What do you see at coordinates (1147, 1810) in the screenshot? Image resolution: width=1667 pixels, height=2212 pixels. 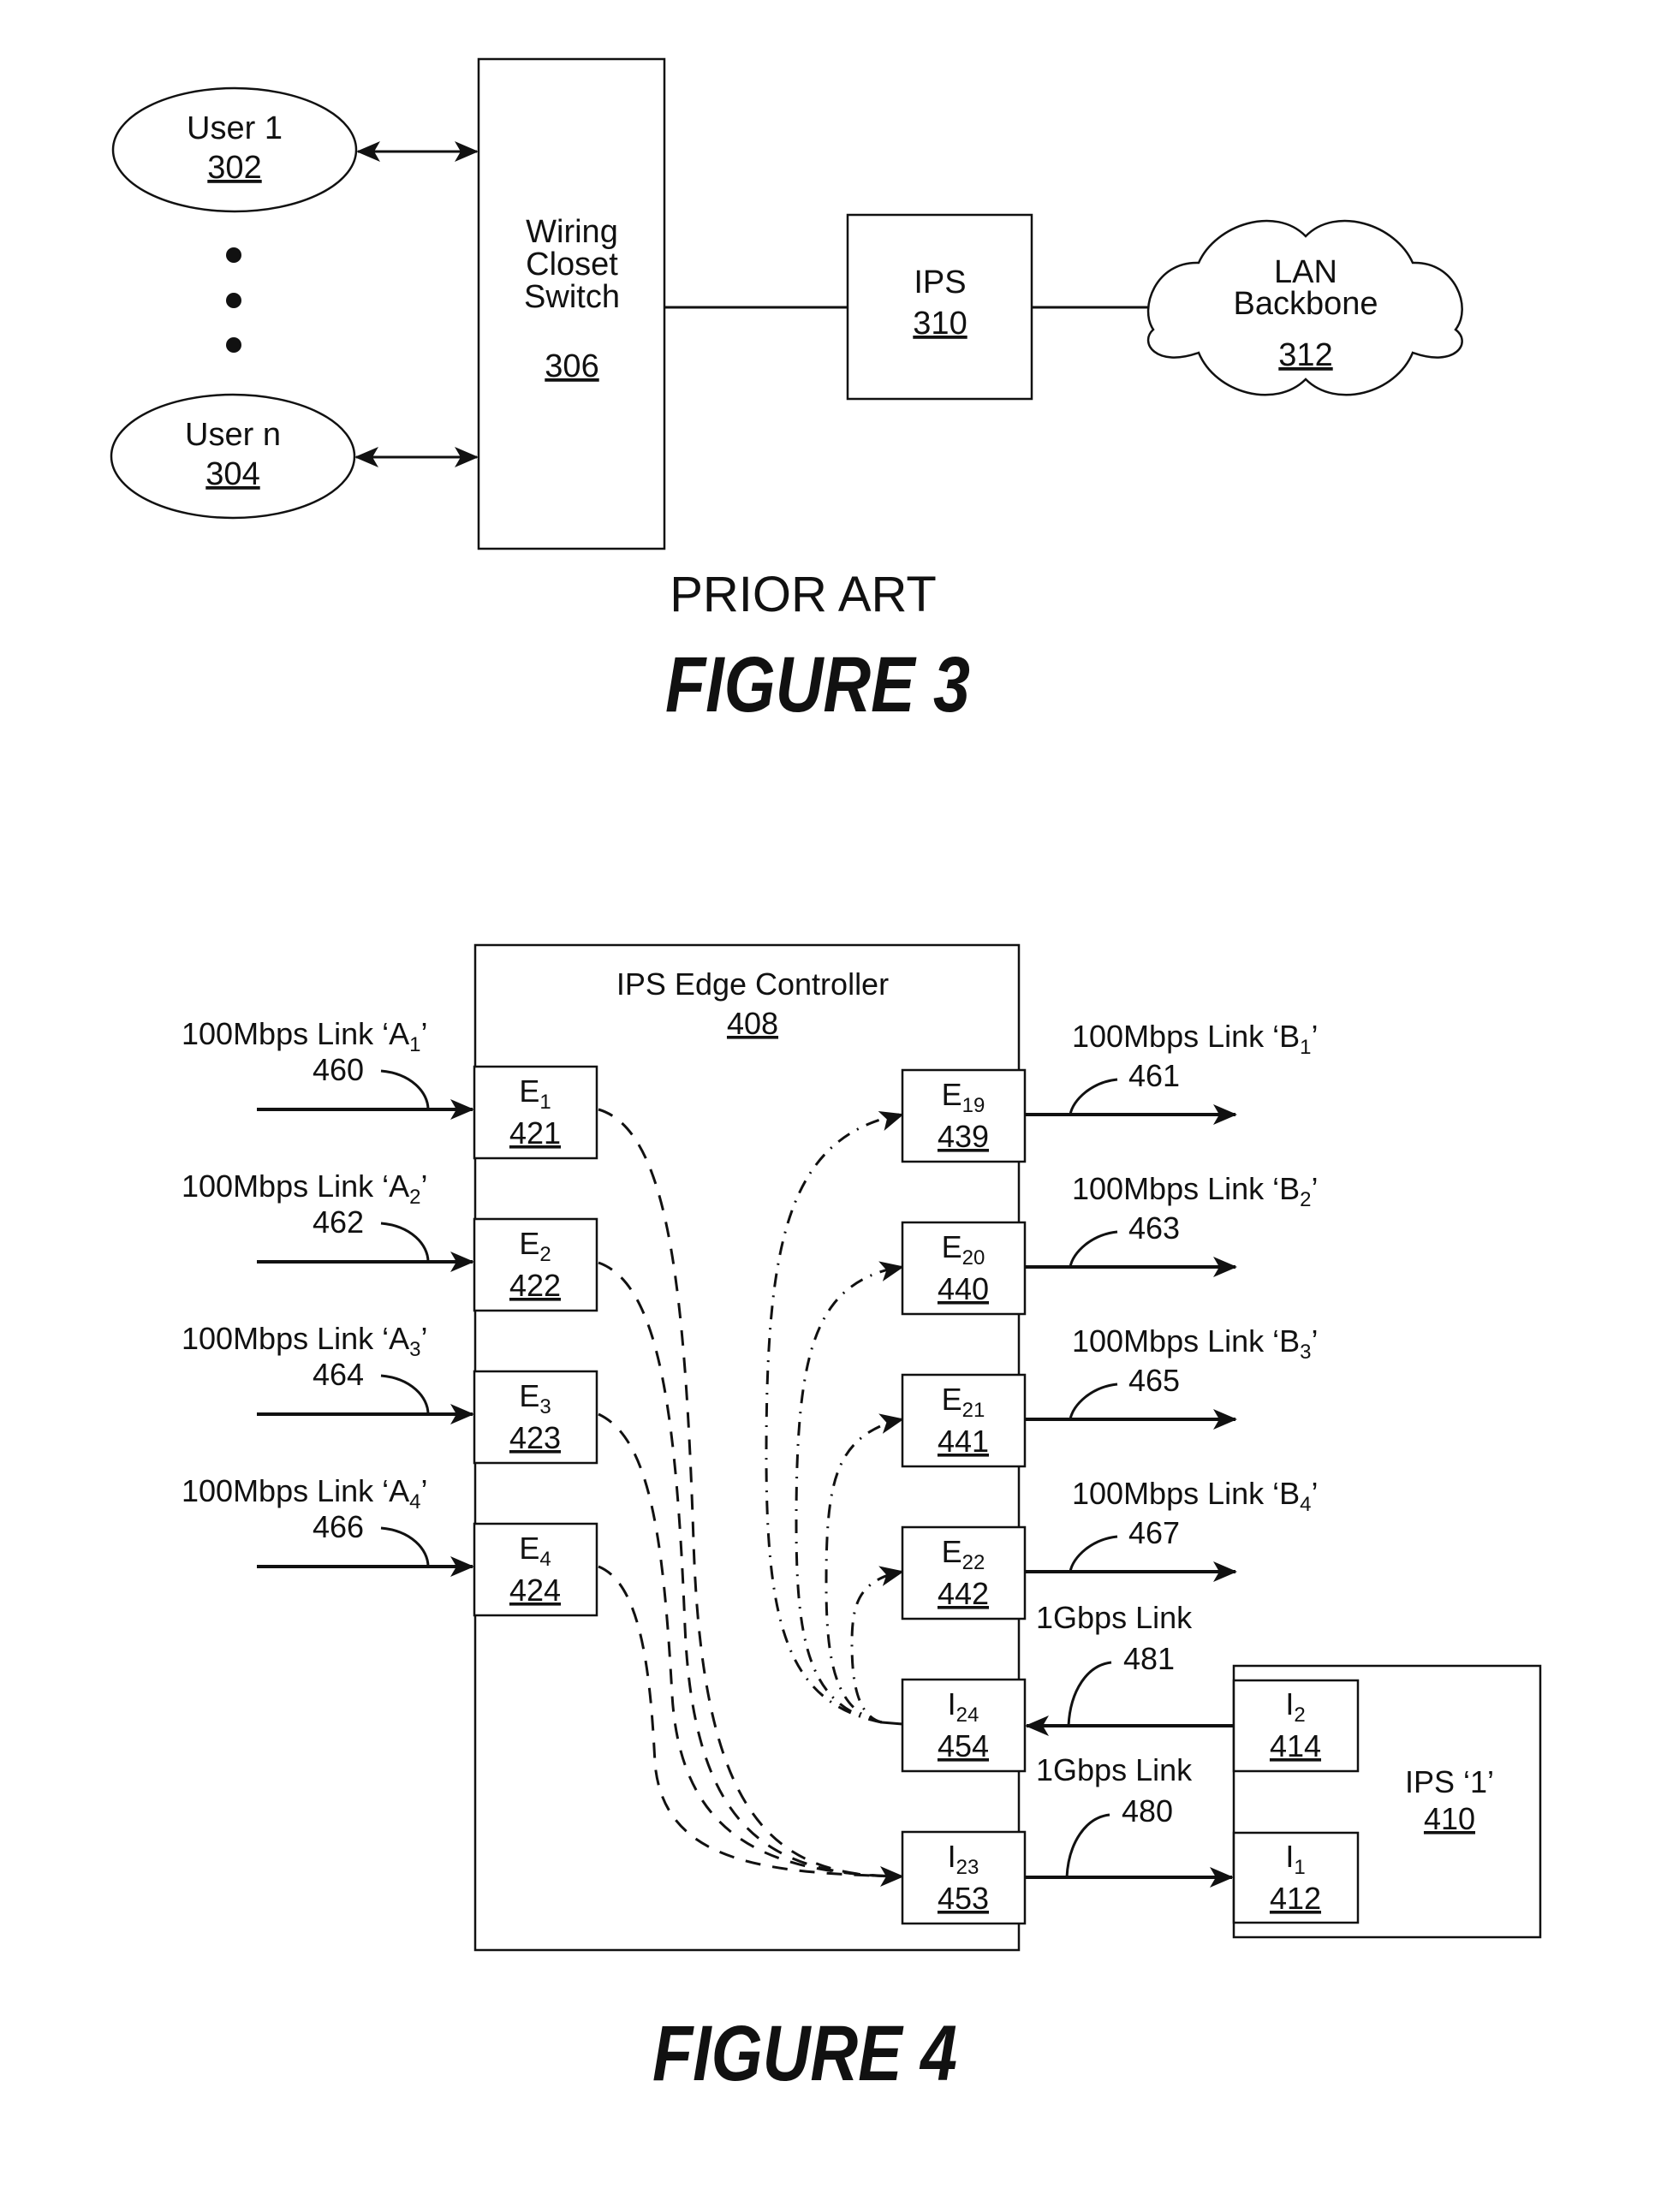 I see `gig-link-480-ref: 480` at bounding box center [1147, 1810].